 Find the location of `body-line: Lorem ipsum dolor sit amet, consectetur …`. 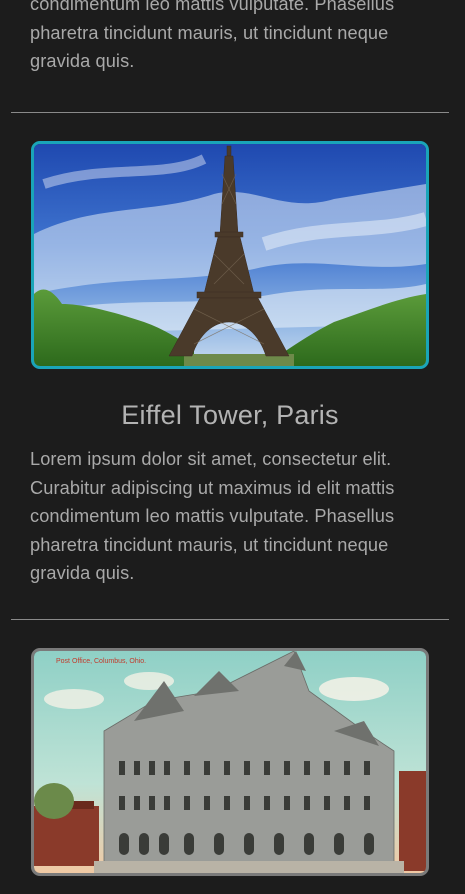

body-line: Lorem ipsum dolor sit amet, consectetur … is located at coordinates (211, 459).